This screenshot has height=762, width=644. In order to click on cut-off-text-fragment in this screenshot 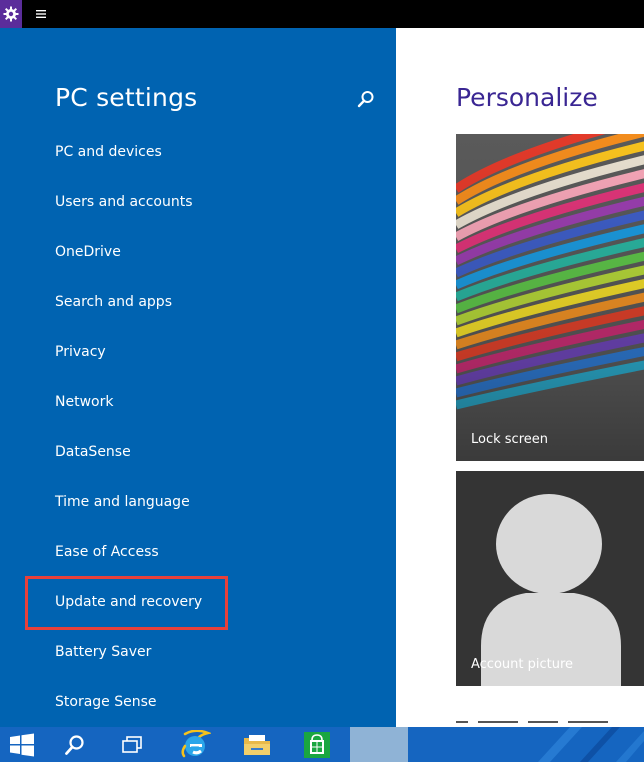, I will do `click(532, 722)`.